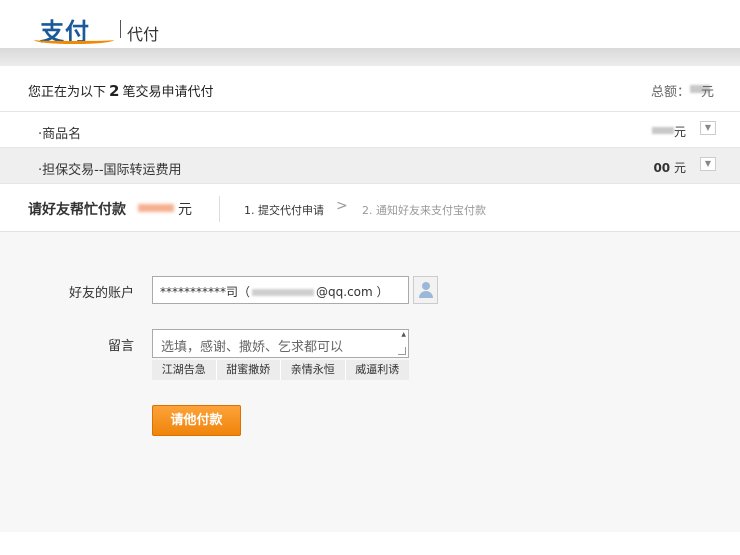 The height and width of the screenshot is (555, 740). Describe the element at coordinates (67, 92) in the screenshot. I see `summary-prefix: 您正在为以下` at that location.